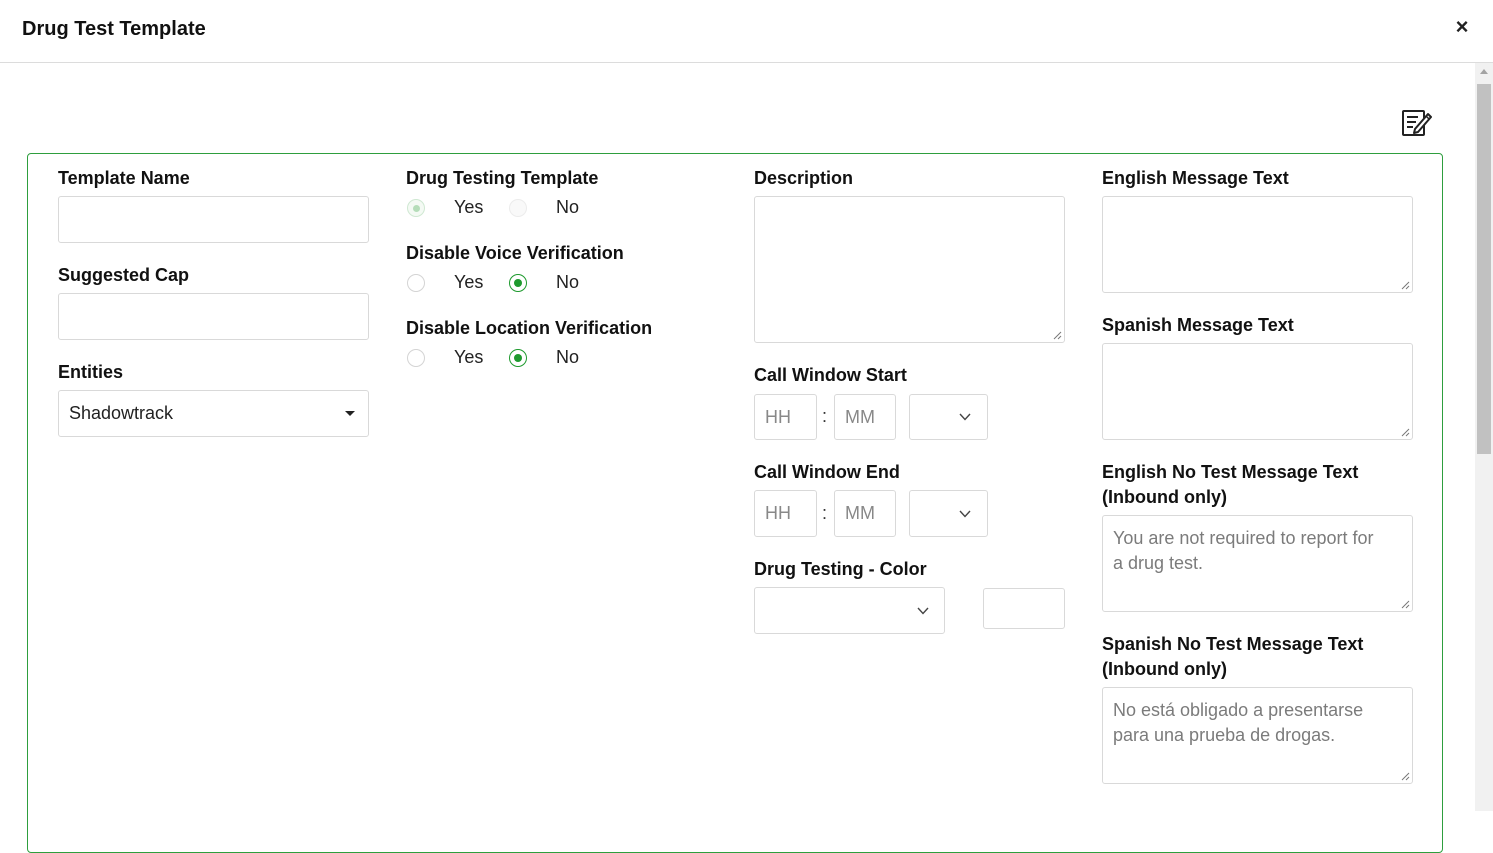 Image resolution: width=1493 pixels, height=853 pixels. Describe the element at coordinates (948, 417) in the screenshot. I see `call-window-start-ampm-select` at that location.